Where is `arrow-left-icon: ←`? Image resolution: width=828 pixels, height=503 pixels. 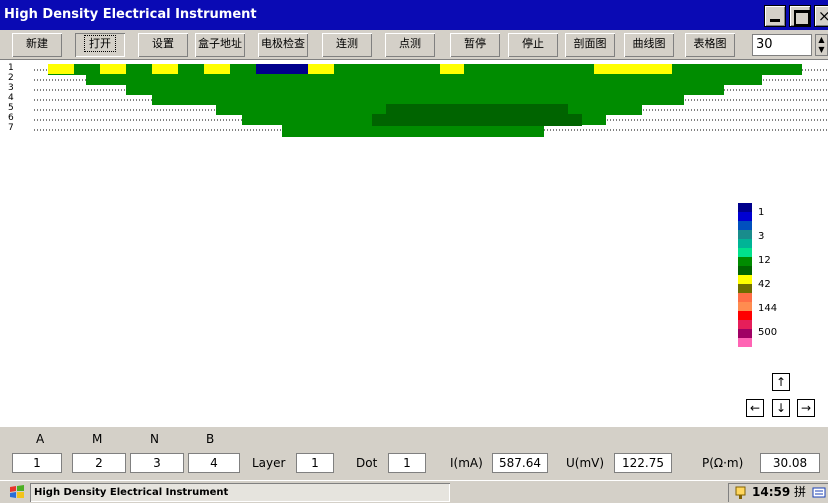
arrow-left-icon: ← is located at coordinates (755, 408).